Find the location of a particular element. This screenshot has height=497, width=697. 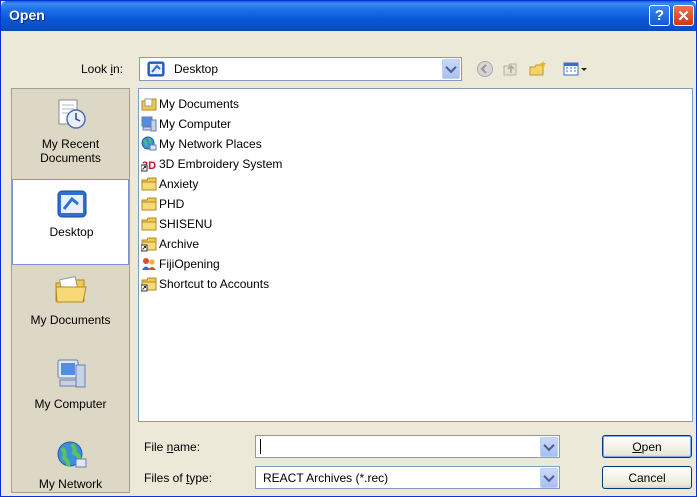

new-folder-icon is located at coordinates (538, 69).